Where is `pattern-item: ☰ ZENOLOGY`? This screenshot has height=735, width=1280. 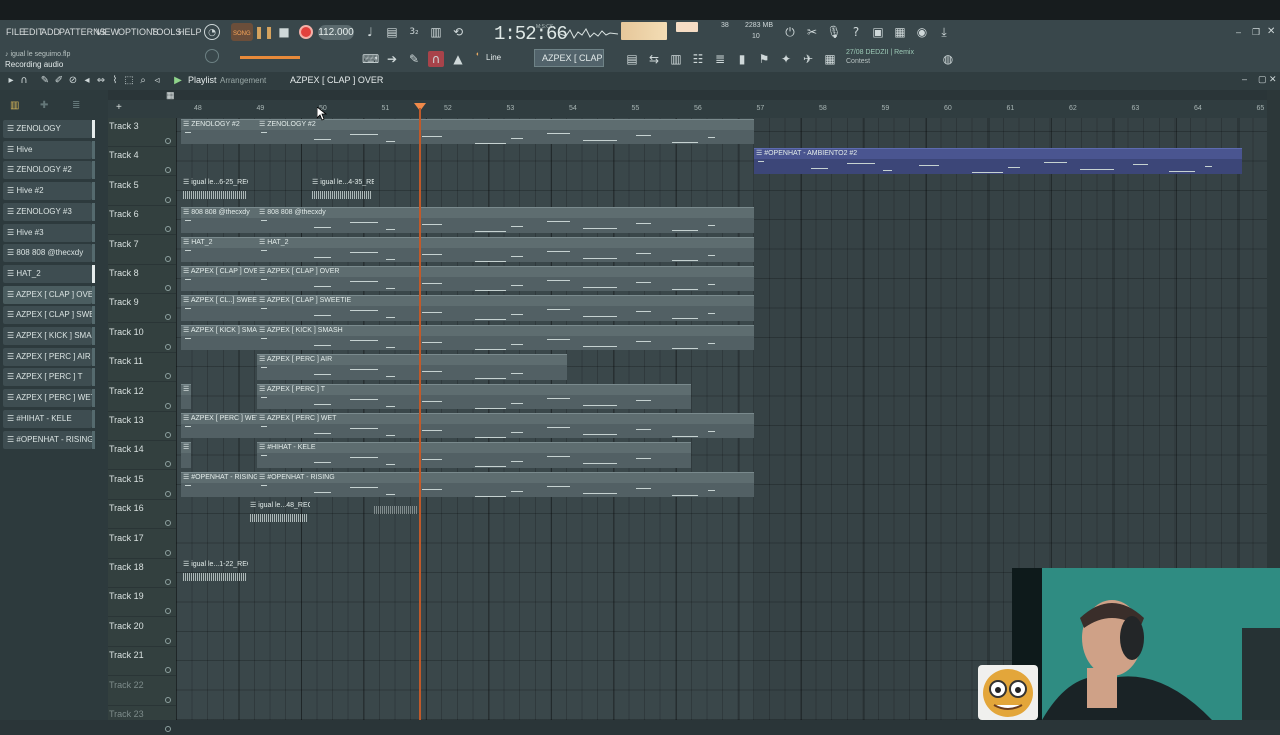 pattern-item: ☰ ZENOLOGY is located at coordinates (47, 129).